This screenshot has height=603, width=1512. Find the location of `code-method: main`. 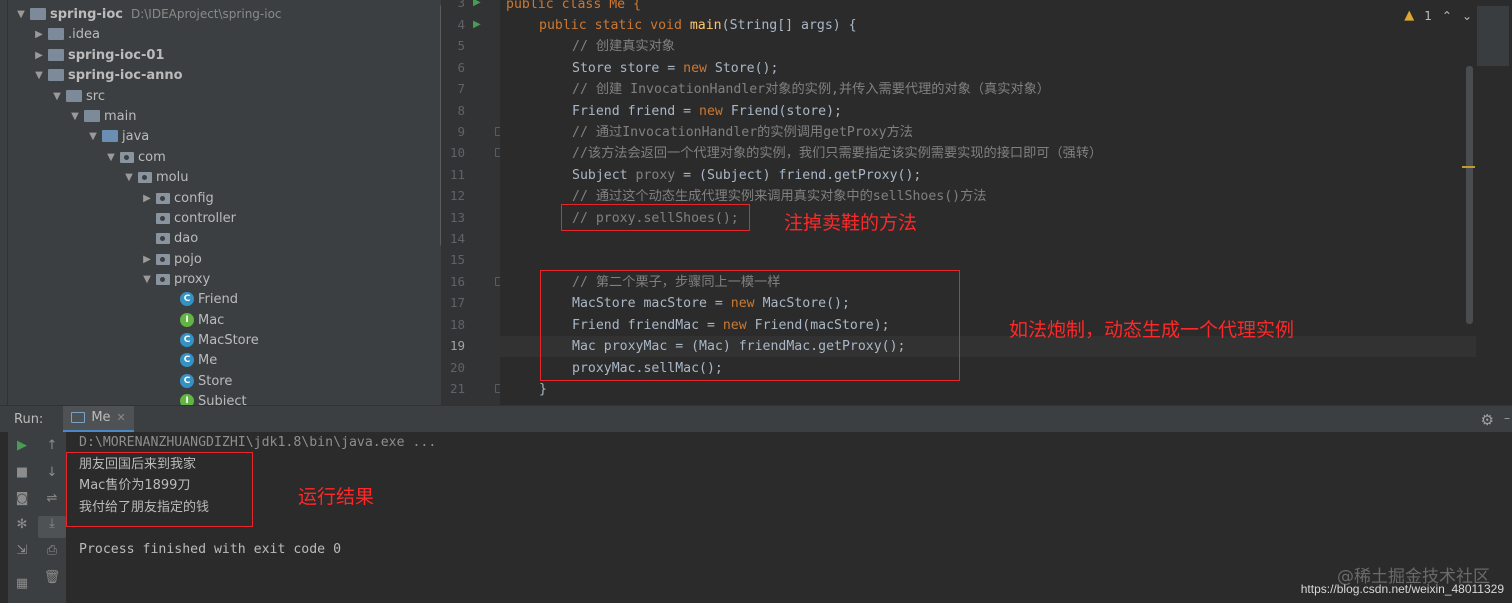

code-method: main is located at coordinates (705, 25).